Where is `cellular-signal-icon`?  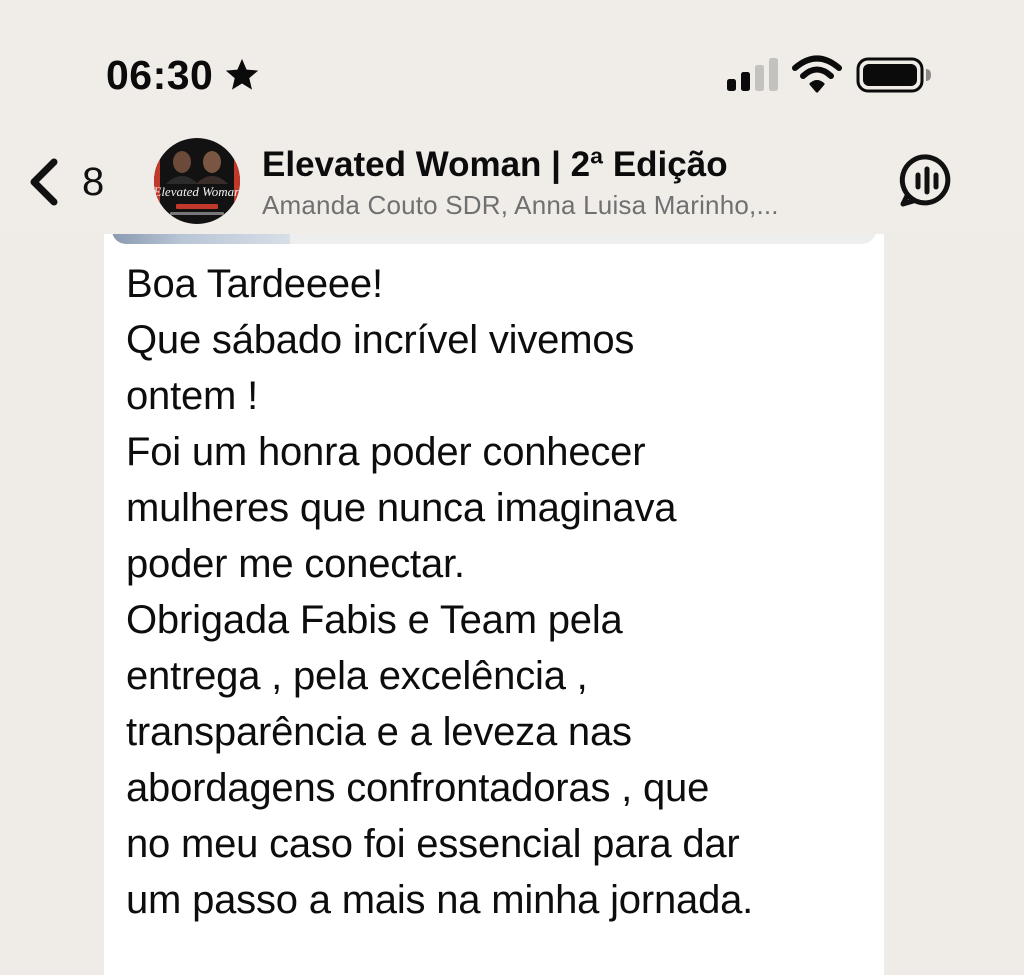
cellular-signal-icon is located at coordinates (752, 74).